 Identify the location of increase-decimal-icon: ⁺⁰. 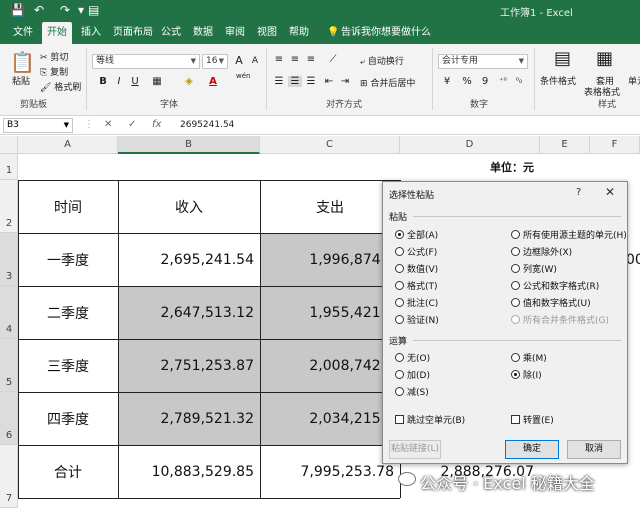
(503, 80).